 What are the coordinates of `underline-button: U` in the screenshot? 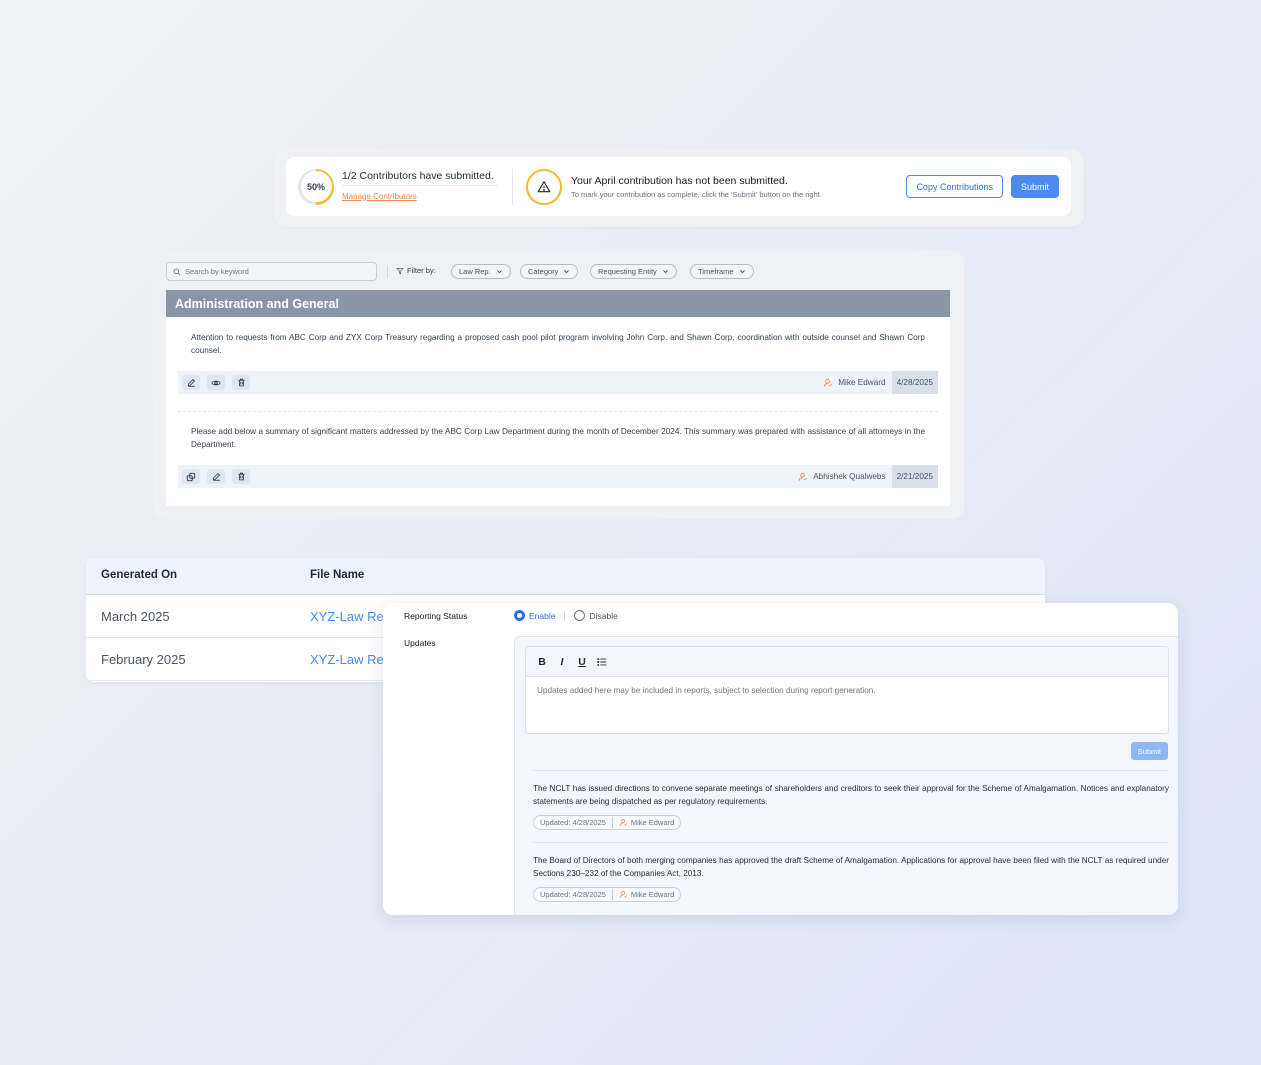 It's located at (582, 662).